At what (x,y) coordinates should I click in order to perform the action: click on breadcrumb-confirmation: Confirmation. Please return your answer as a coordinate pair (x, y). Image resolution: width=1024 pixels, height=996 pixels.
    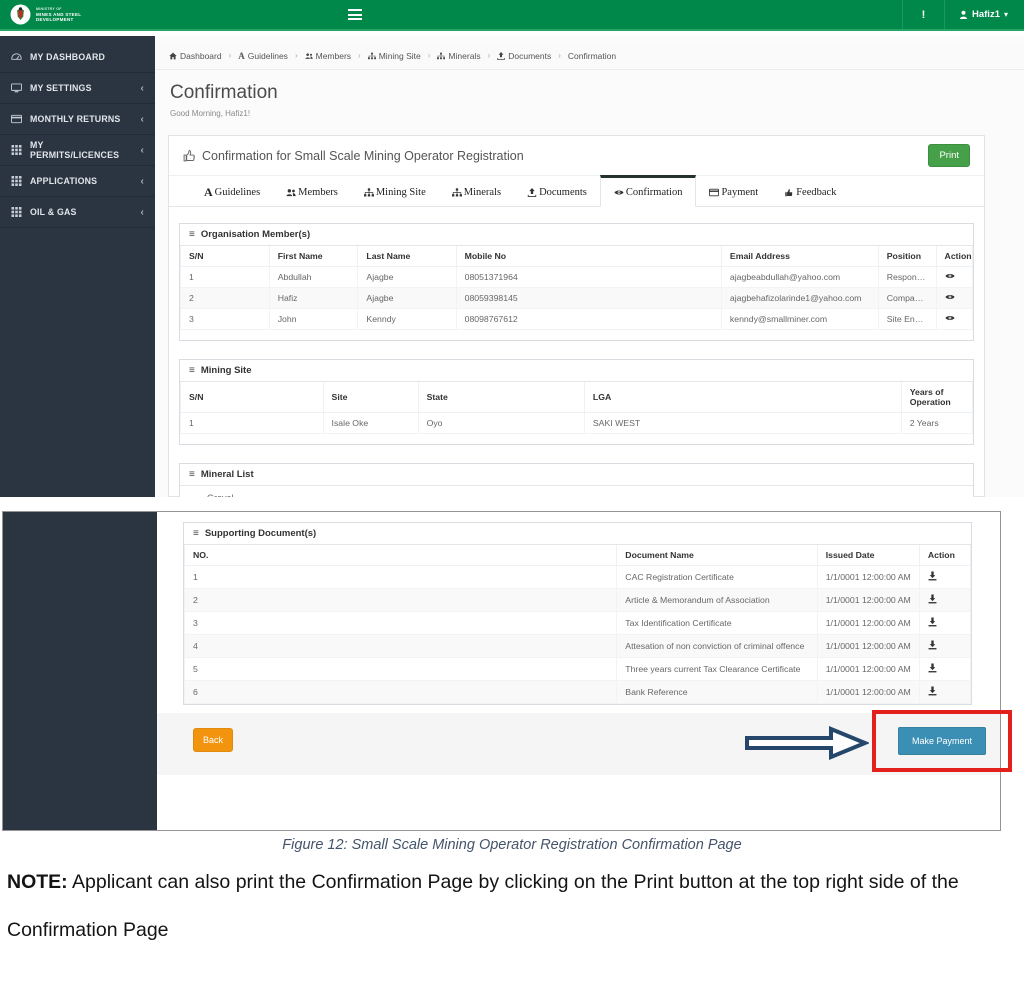
    Looking at the image, I should click on (592, 55).